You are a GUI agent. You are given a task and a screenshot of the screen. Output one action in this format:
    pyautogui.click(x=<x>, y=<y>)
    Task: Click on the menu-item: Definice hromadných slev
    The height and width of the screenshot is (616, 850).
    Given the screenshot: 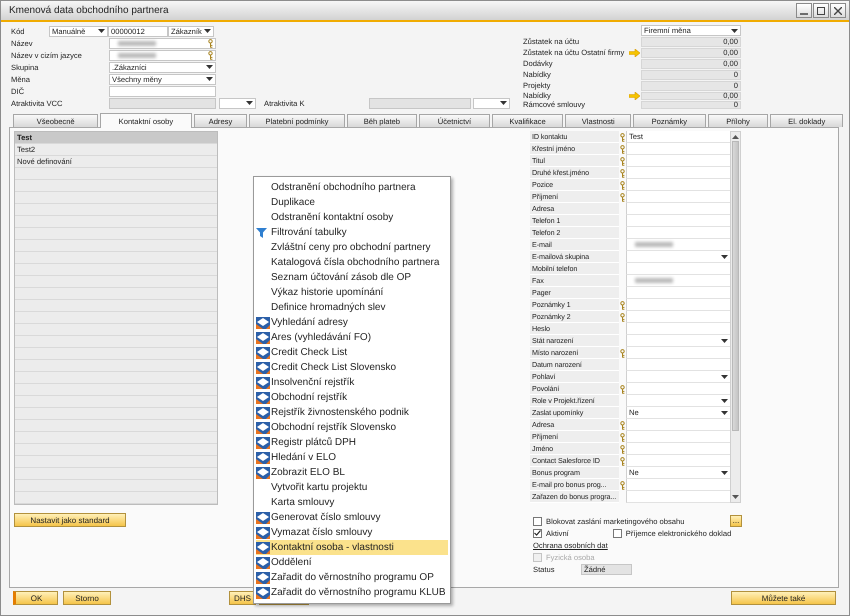 What is the action you would take?
    pyautogui.click(x=352, y=307)
    